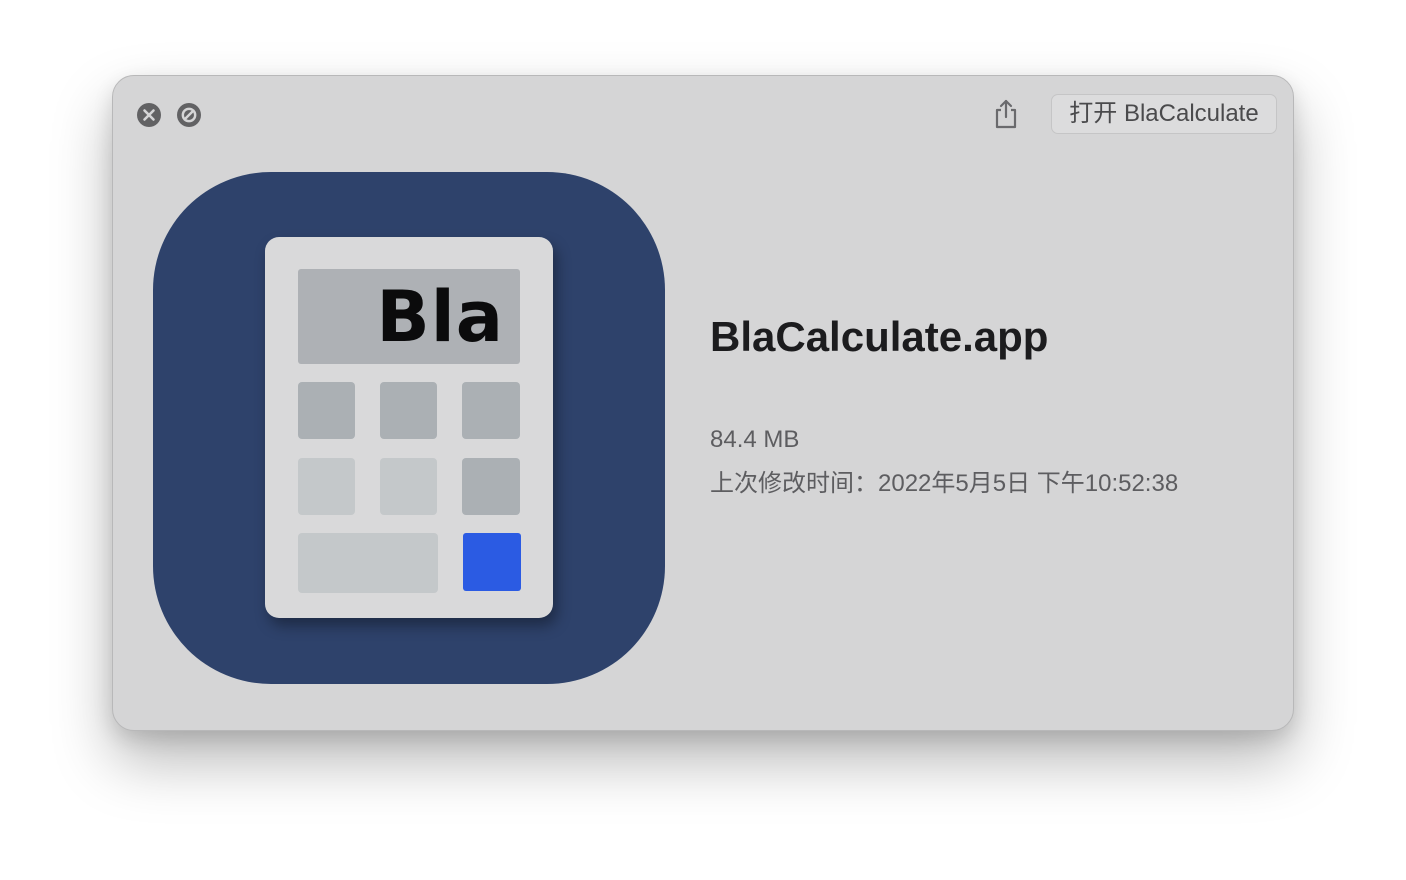  I want to click on calculator-key-equals, so click(492, 562).